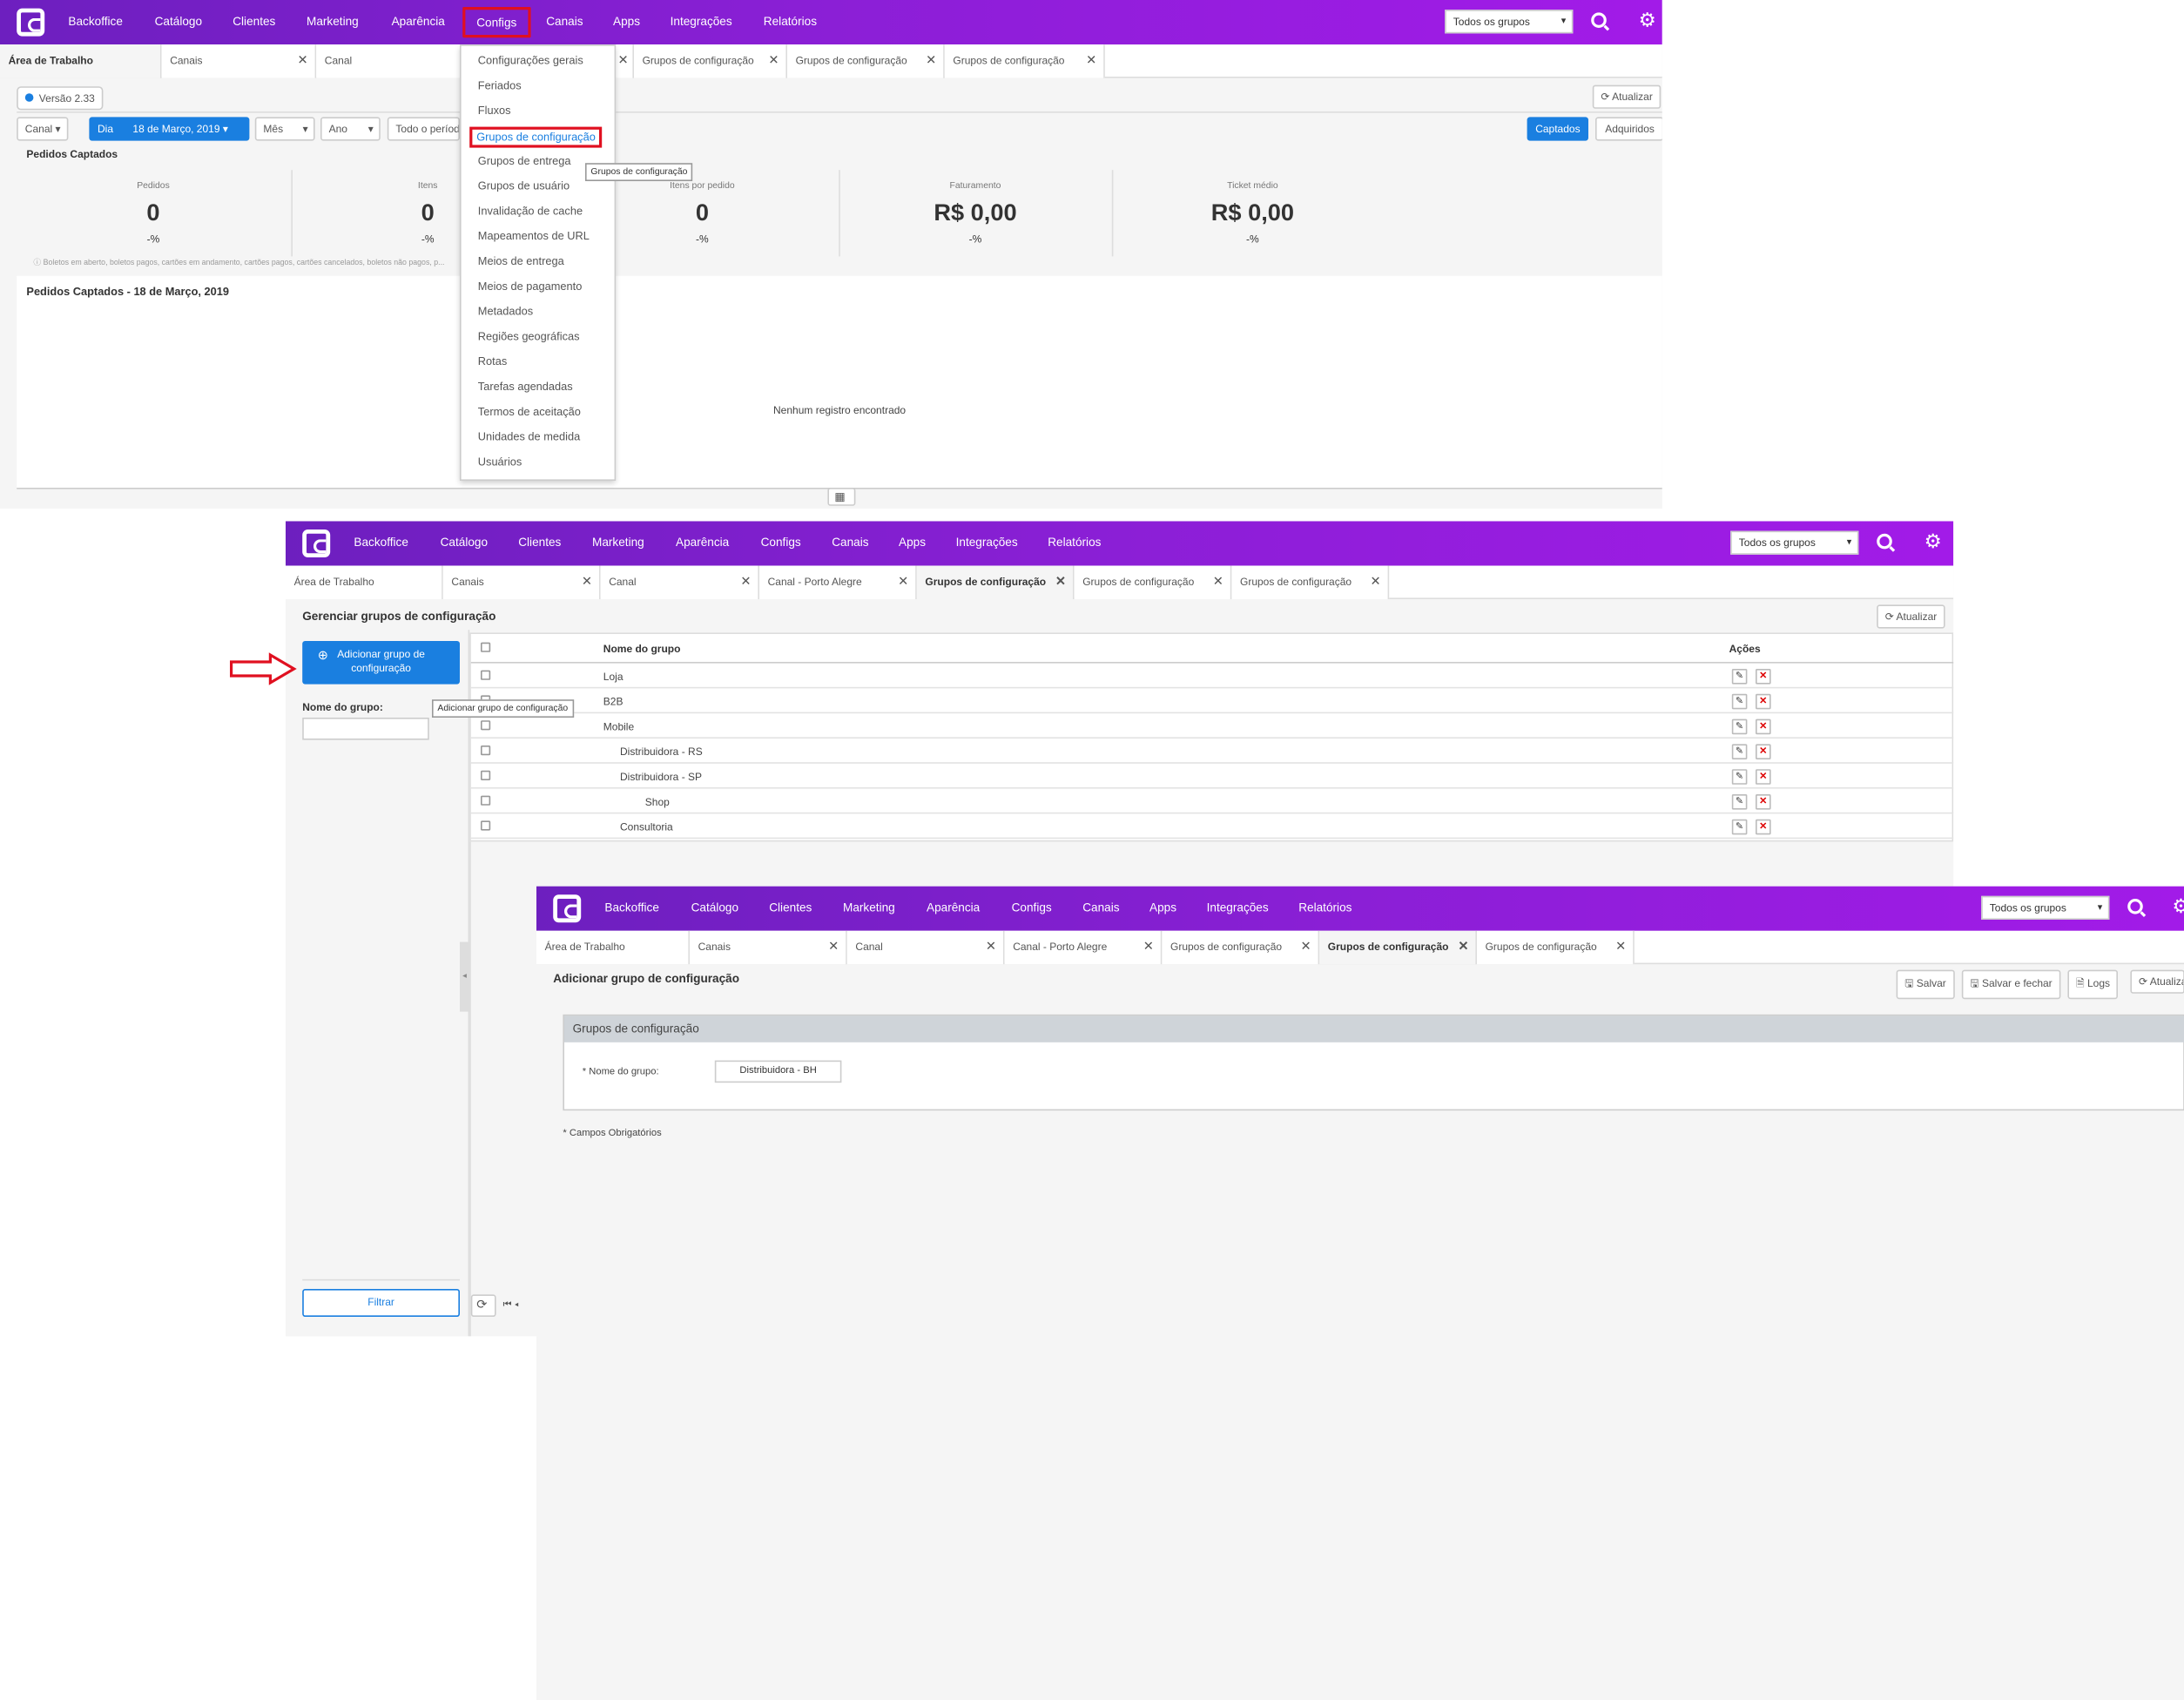  What do you see at coordinates (511, 1306) in the screenshot?
I see `pager-first-icon: ⏮ ◂` at bounding box center [511, 1306].